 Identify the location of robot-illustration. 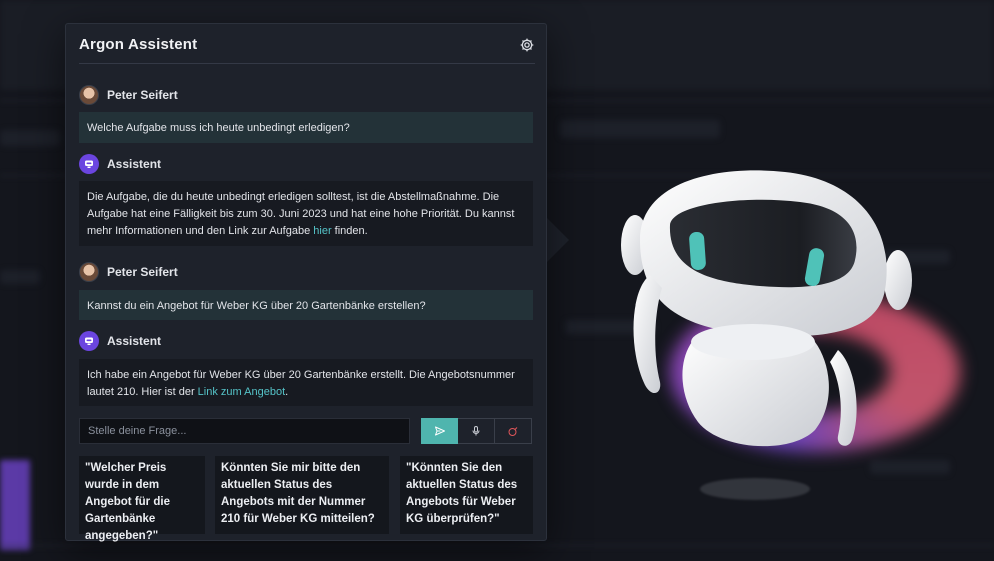
(766, 308).